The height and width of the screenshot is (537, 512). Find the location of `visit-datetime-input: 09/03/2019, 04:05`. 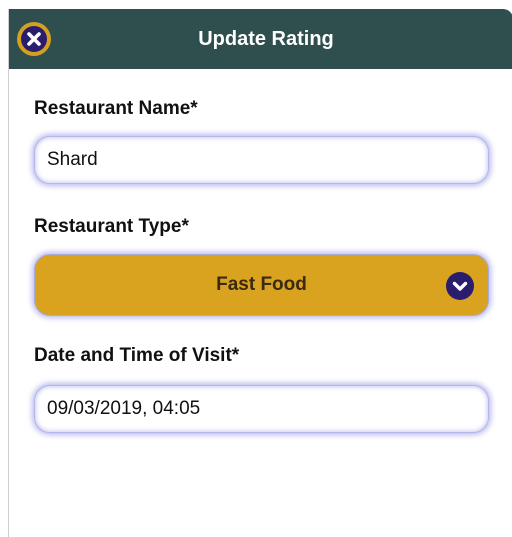

visit-datetime-input: 09/03/2019, 04:05 is located at coordinates (261, 409).